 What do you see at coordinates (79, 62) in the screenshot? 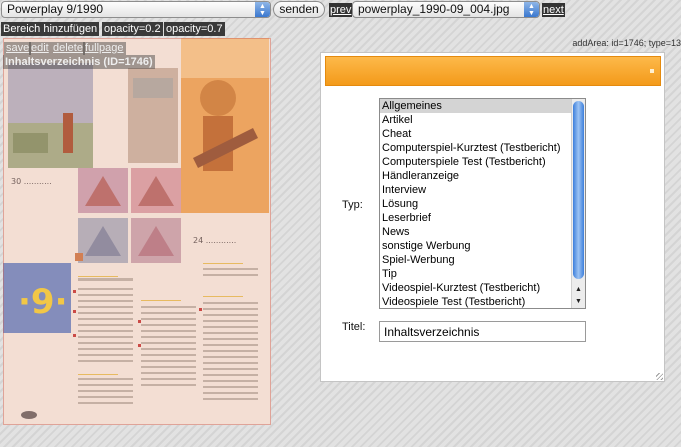
I see `area-label: Inhaltsverzeichnis (ID=1746)` at bounding box center [79, 62].